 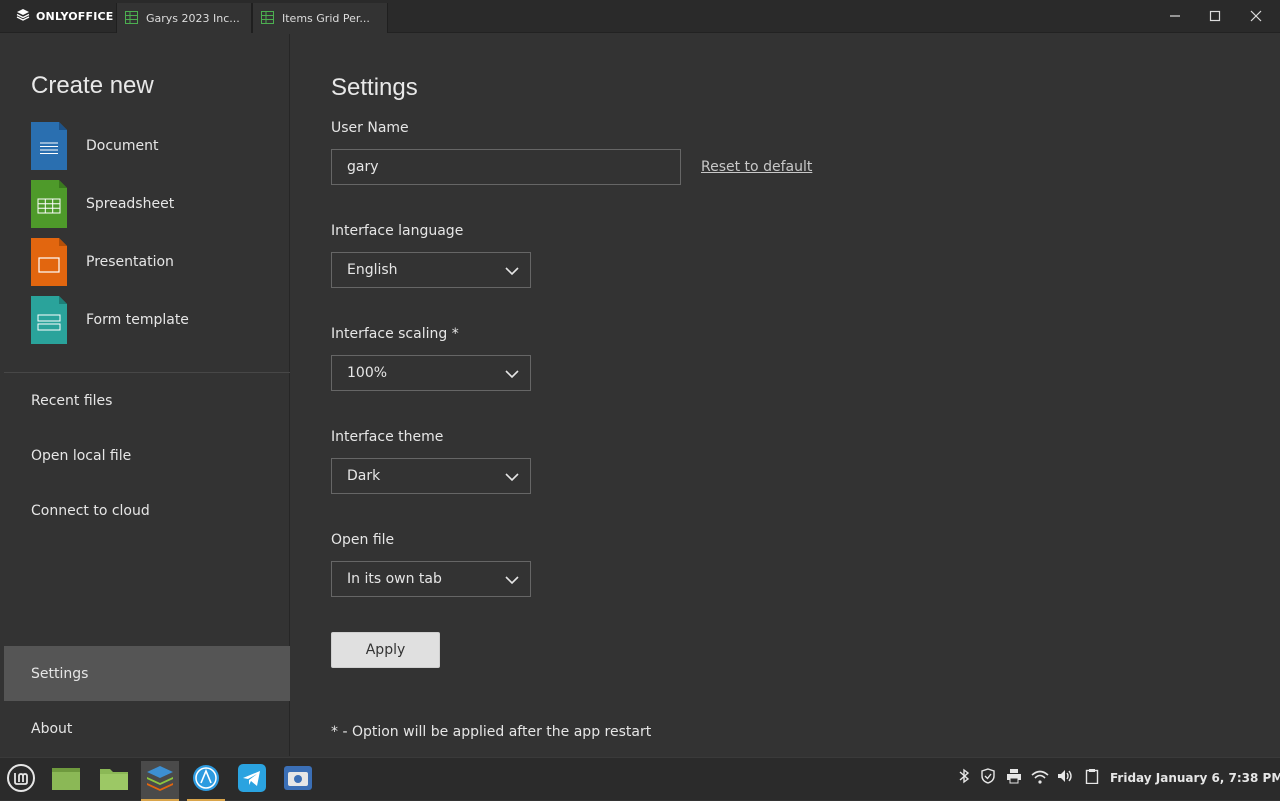 What do you see at coordinates (137, 320) in the screenshot?
I see `create-form-template-label: Form template` at bounding box center [137, 320].